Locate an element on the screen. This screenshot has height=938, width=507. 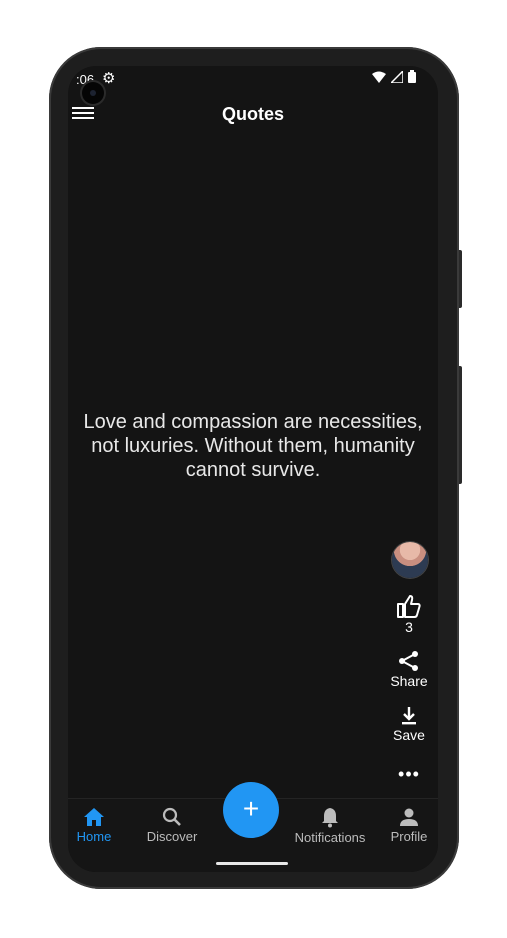
wifi-icon is located at coordinates (379, 77).